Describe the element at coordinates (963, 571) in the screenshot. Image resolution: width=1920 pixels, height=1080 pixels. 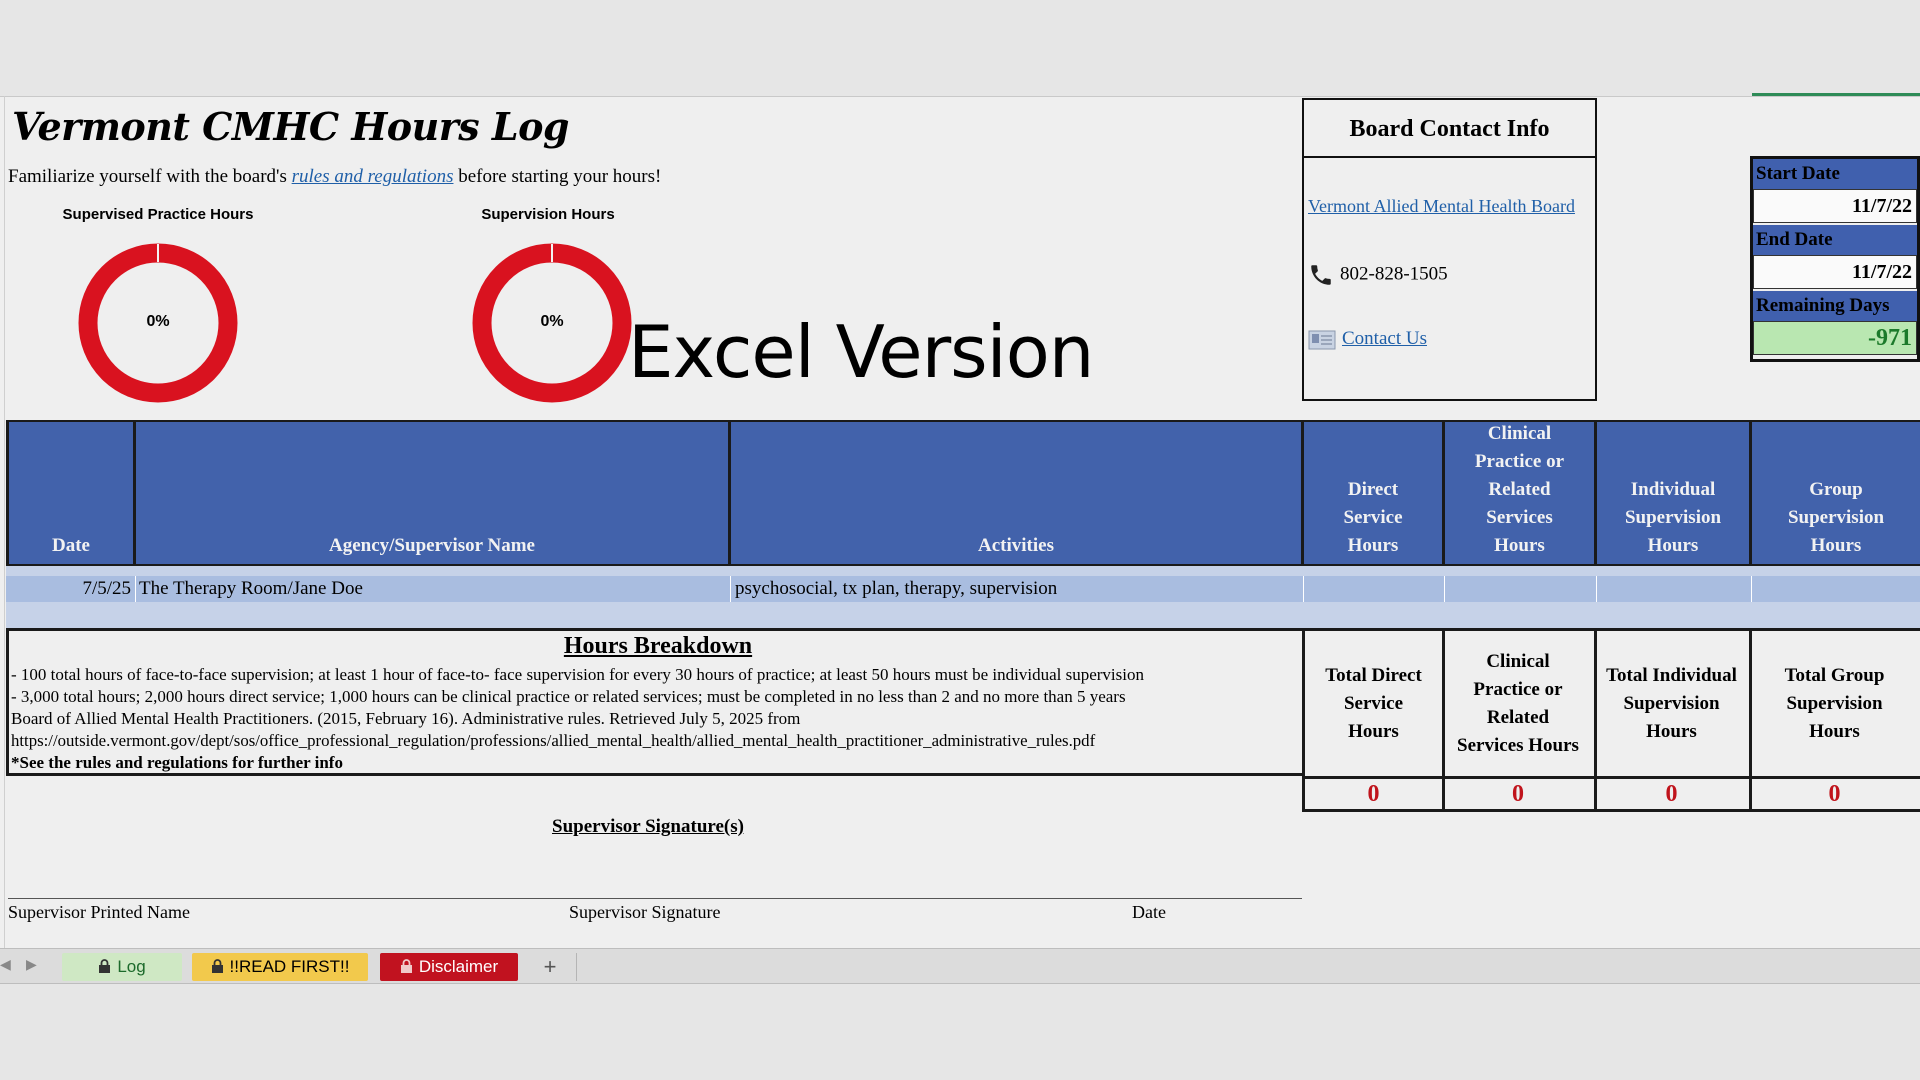
I see `table-spacer-row` at that location.